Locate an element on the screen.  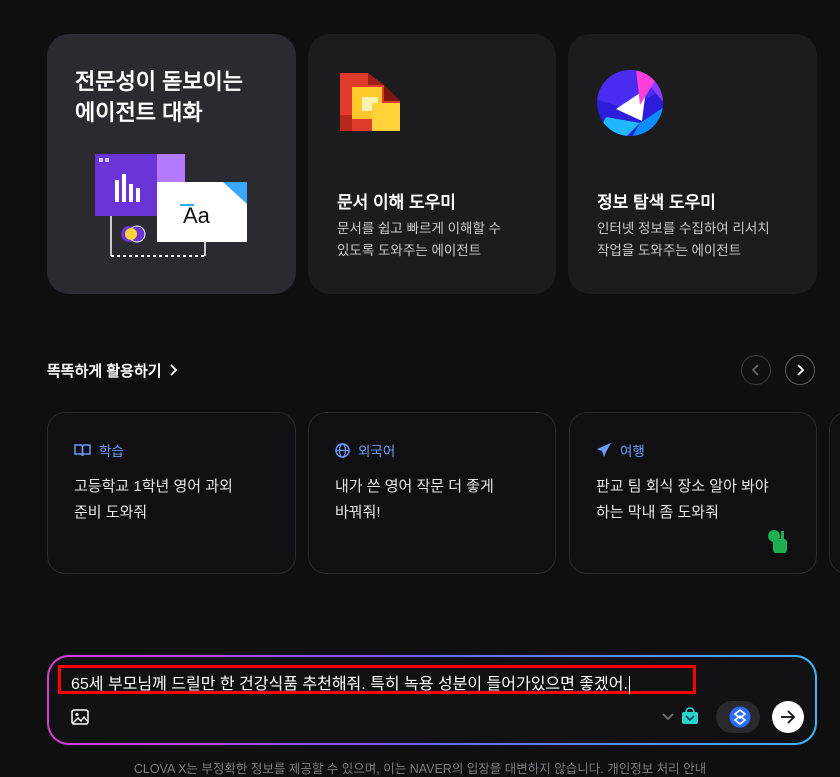
book-icon is located at coordinates (82, 450).